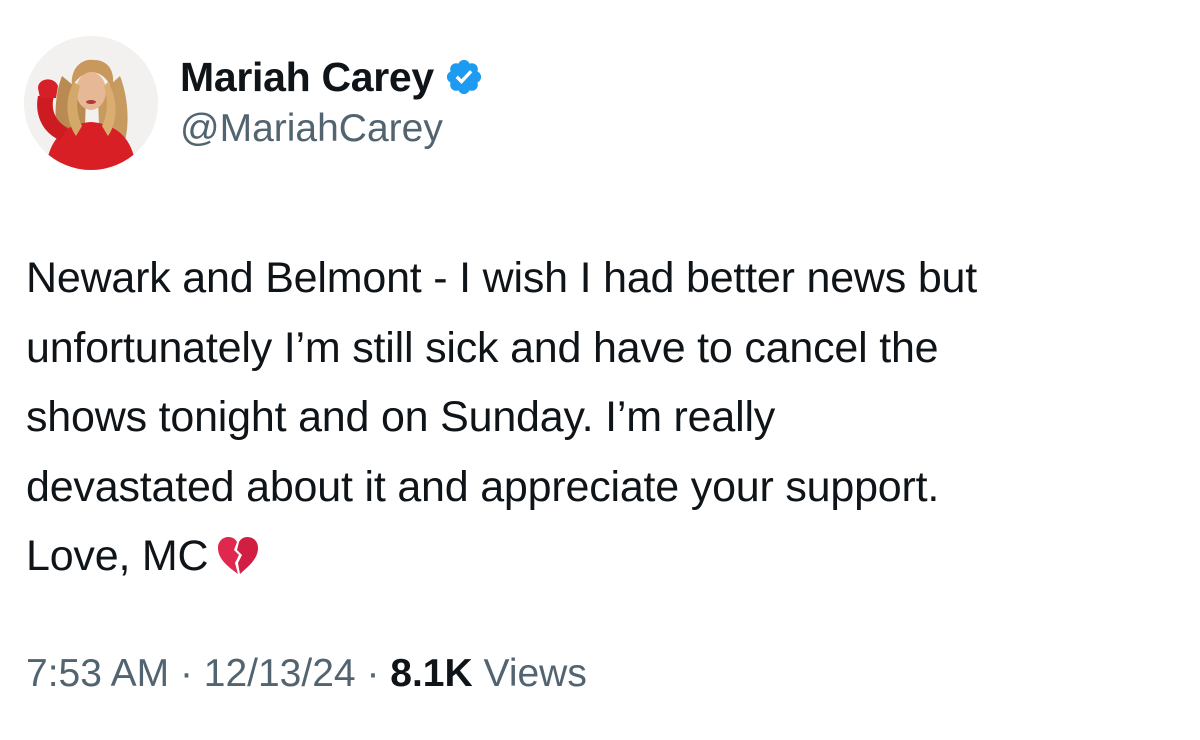 The width and height of the screenshot is (1200, 740). I want to click on tweet-header: Mariah Carey @MariahCarey, so click(254, 103).